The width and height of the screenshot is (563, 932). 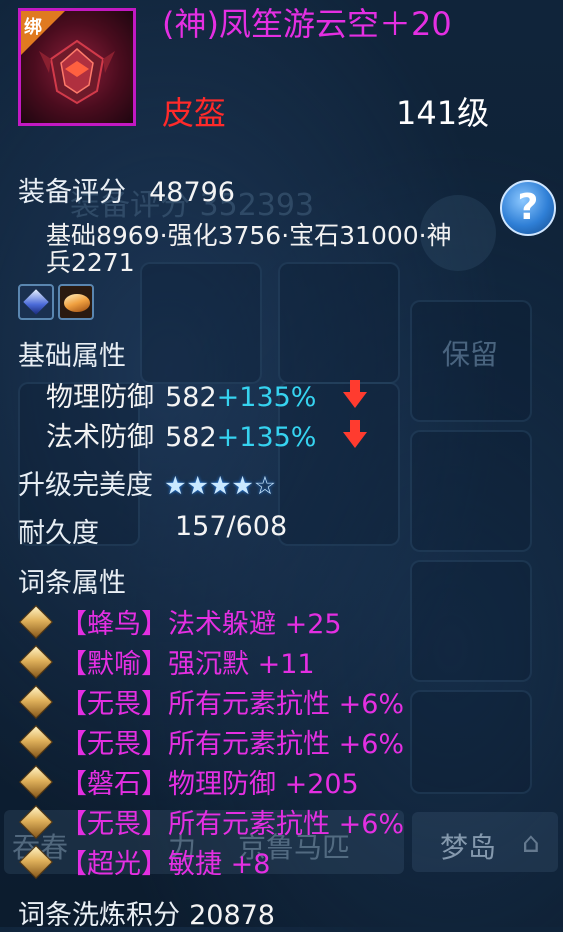 What do you see at coordinates (114, 864) in the screenshot?
I see `affix-tag: 【超光】` at bounding box center [114, 864].